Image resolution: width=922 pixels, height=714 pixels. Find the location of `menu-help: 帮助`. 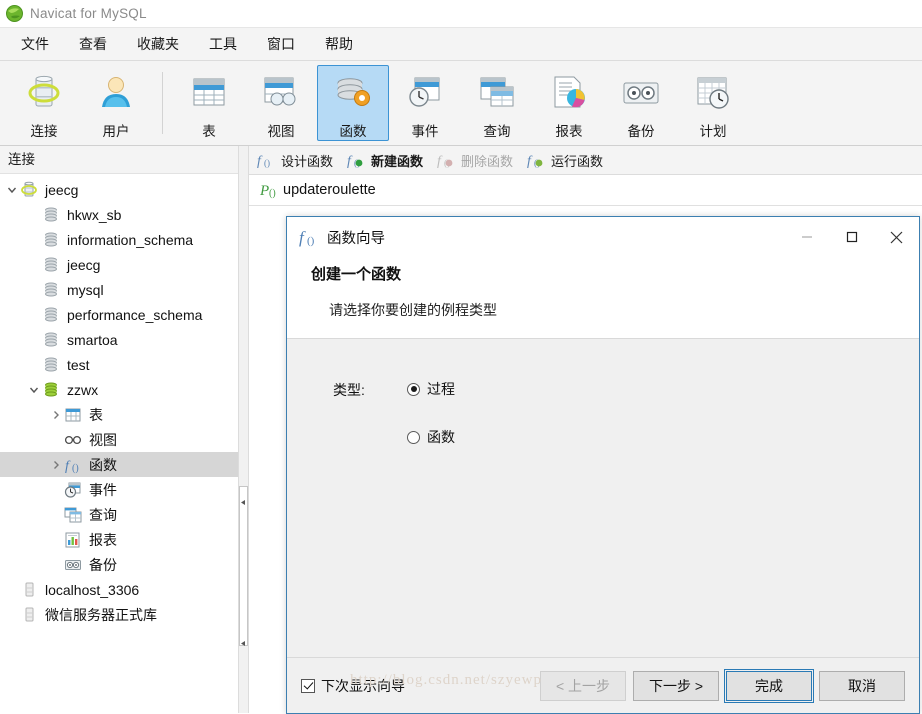

menu-help: 帮助 is located at coordinates (339, 44).